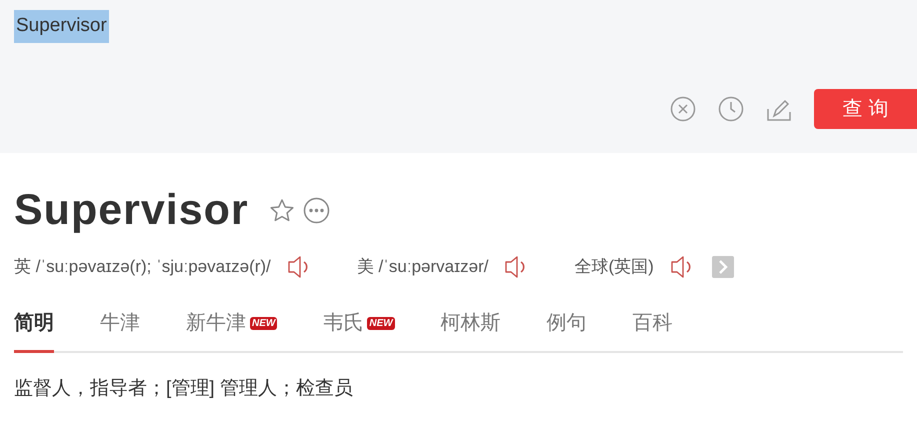 The image size is (917, 438). What do you see at coordinates (359, 330) in the screenshot?
I see `dictionary-tab: 韦氏 NEW` at bounding box center [359, 330].